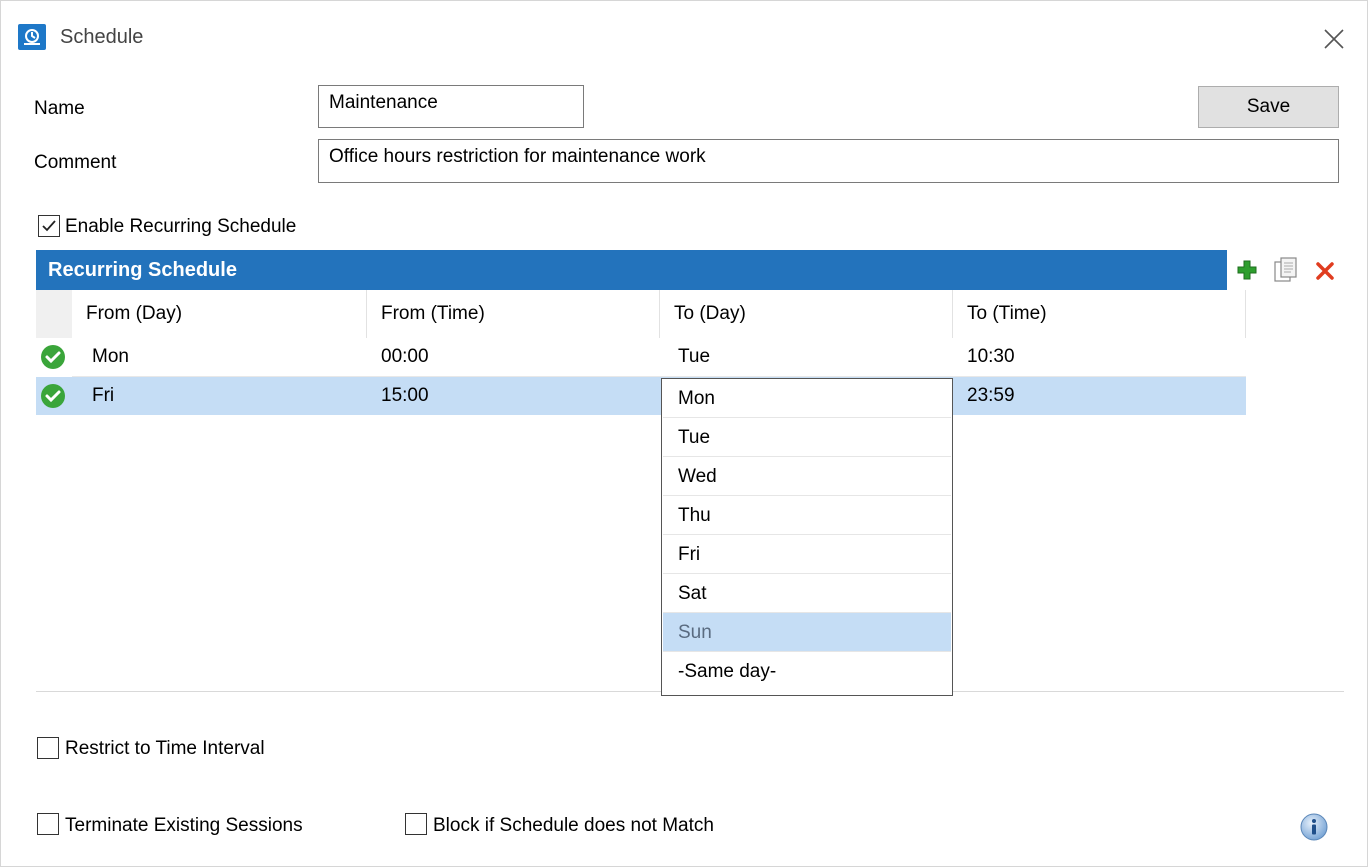 The height and width of the screenshot is (867, 1368). What do you see at coordinates (991, 357) in the screenshot?
I see `cell-to-time: 10:30` at bounding box center [991, 357].